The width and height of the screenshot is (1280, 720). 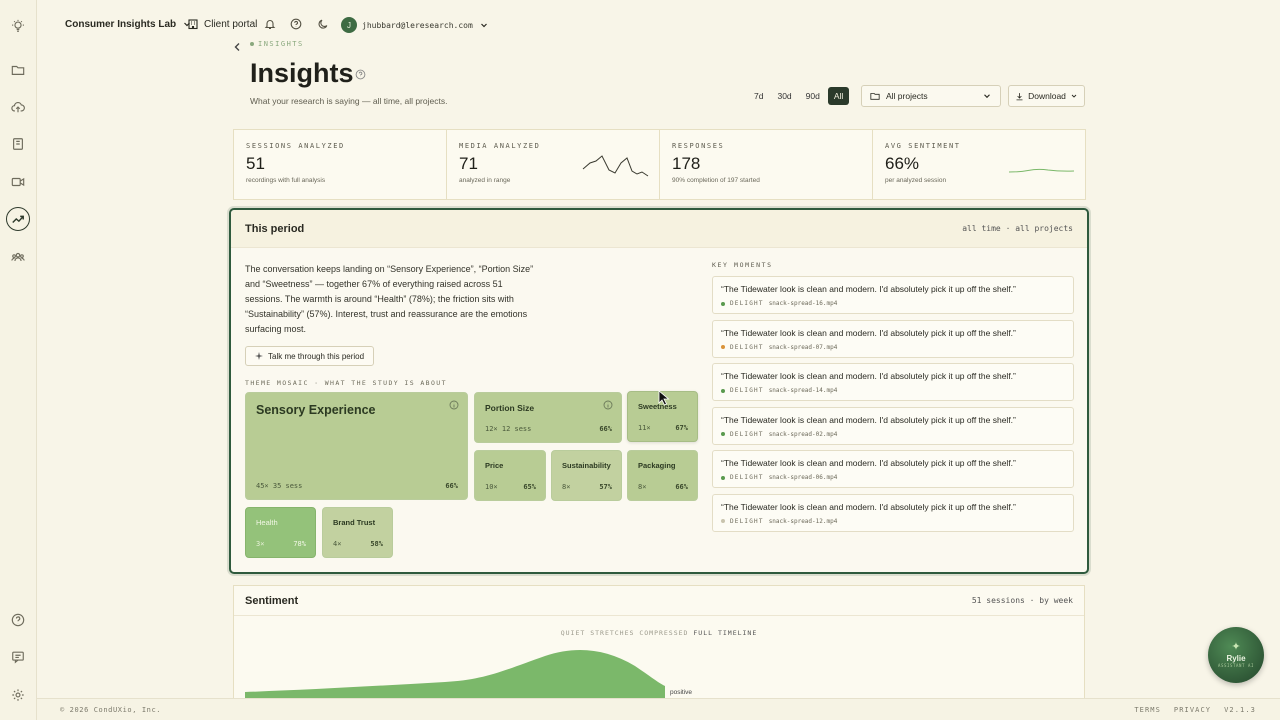 What do you see at coordinates (1046, 96) in the screenshot?
I see `download-button: Download` at bounding box center [1046, 96].